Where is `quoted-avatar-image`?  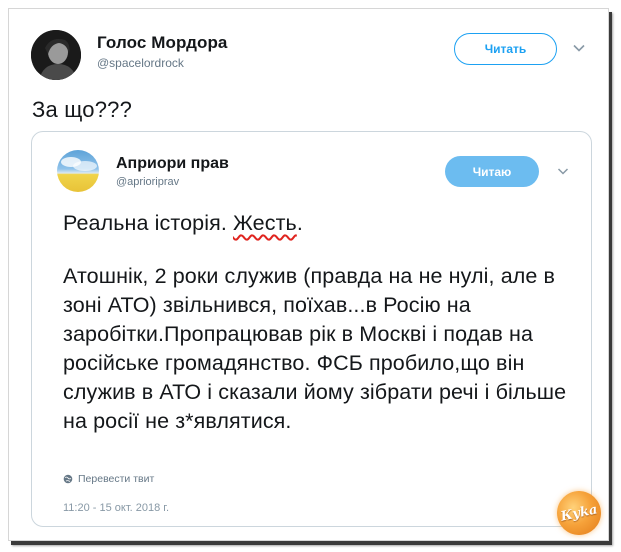
quoted-avatar-image is located at coordinates (79, 164).